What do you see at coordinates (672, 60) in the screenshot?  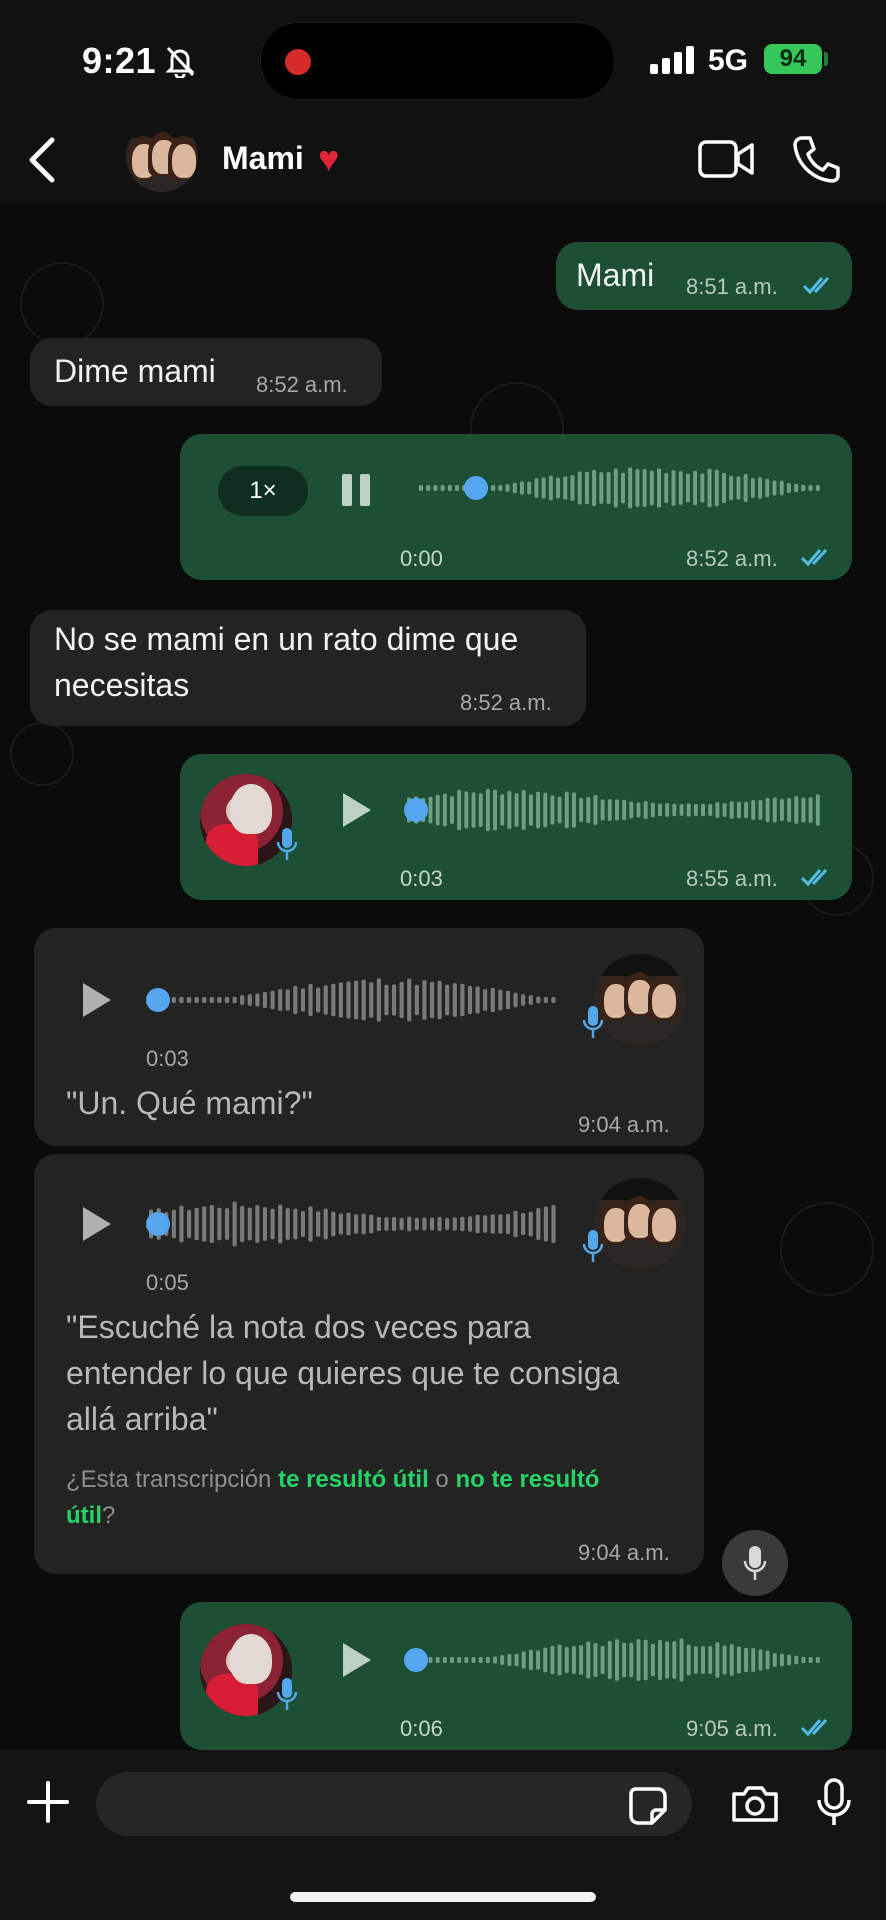 I see `signal-icon` at bounding box center [672, 60].